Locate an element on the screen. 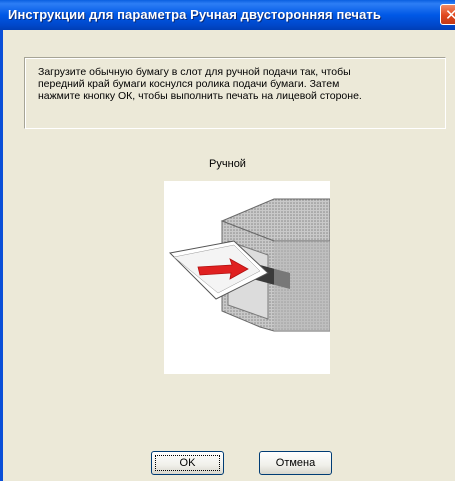  close-button: ✕ is located at coordinates (447, 14).